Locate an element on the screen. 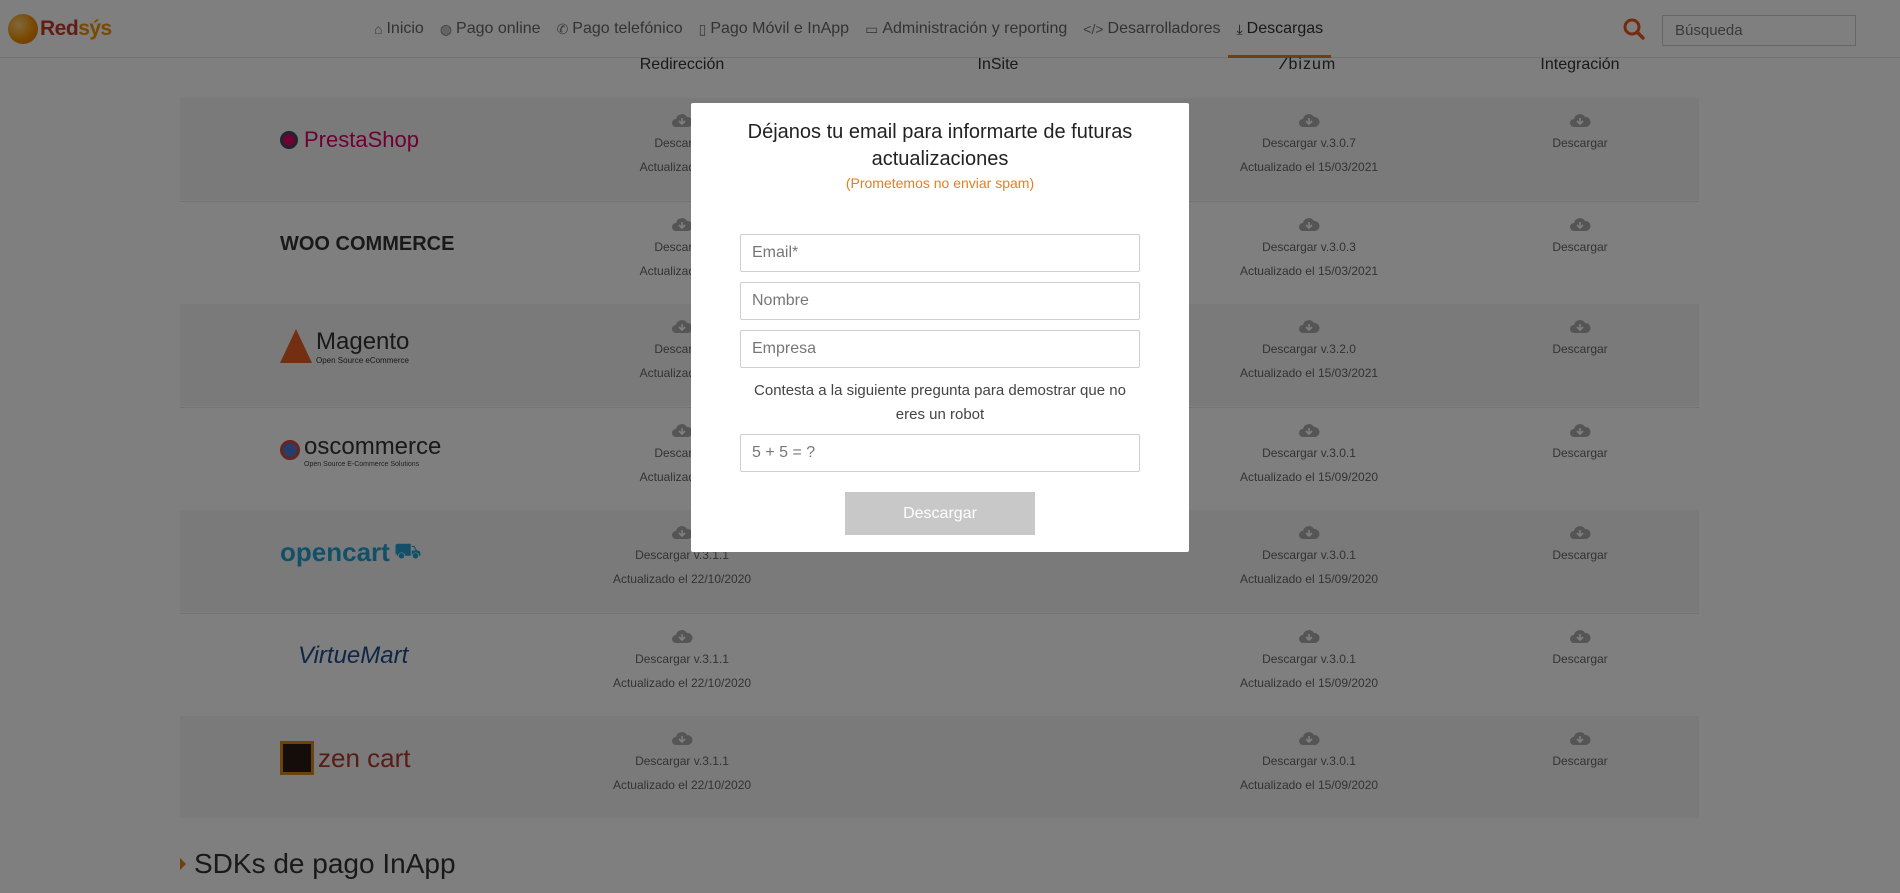 This screenshot has height=893, width=1900. download-button: Descargar is located at coordinates (940, 513).